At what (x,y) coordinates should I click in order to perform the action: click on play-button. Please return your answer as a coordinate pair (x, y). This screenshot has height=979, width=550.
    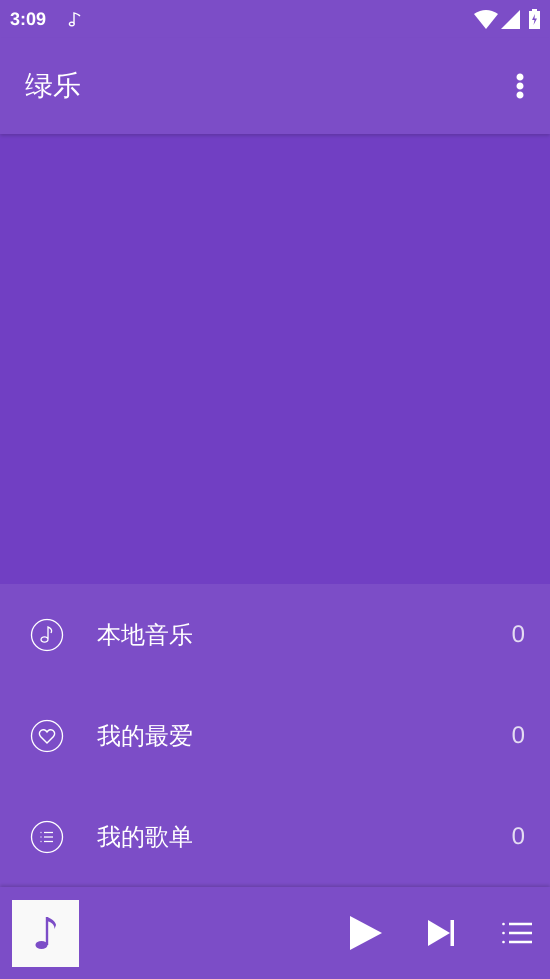
    Looking at the image, I should click on (366, 933).